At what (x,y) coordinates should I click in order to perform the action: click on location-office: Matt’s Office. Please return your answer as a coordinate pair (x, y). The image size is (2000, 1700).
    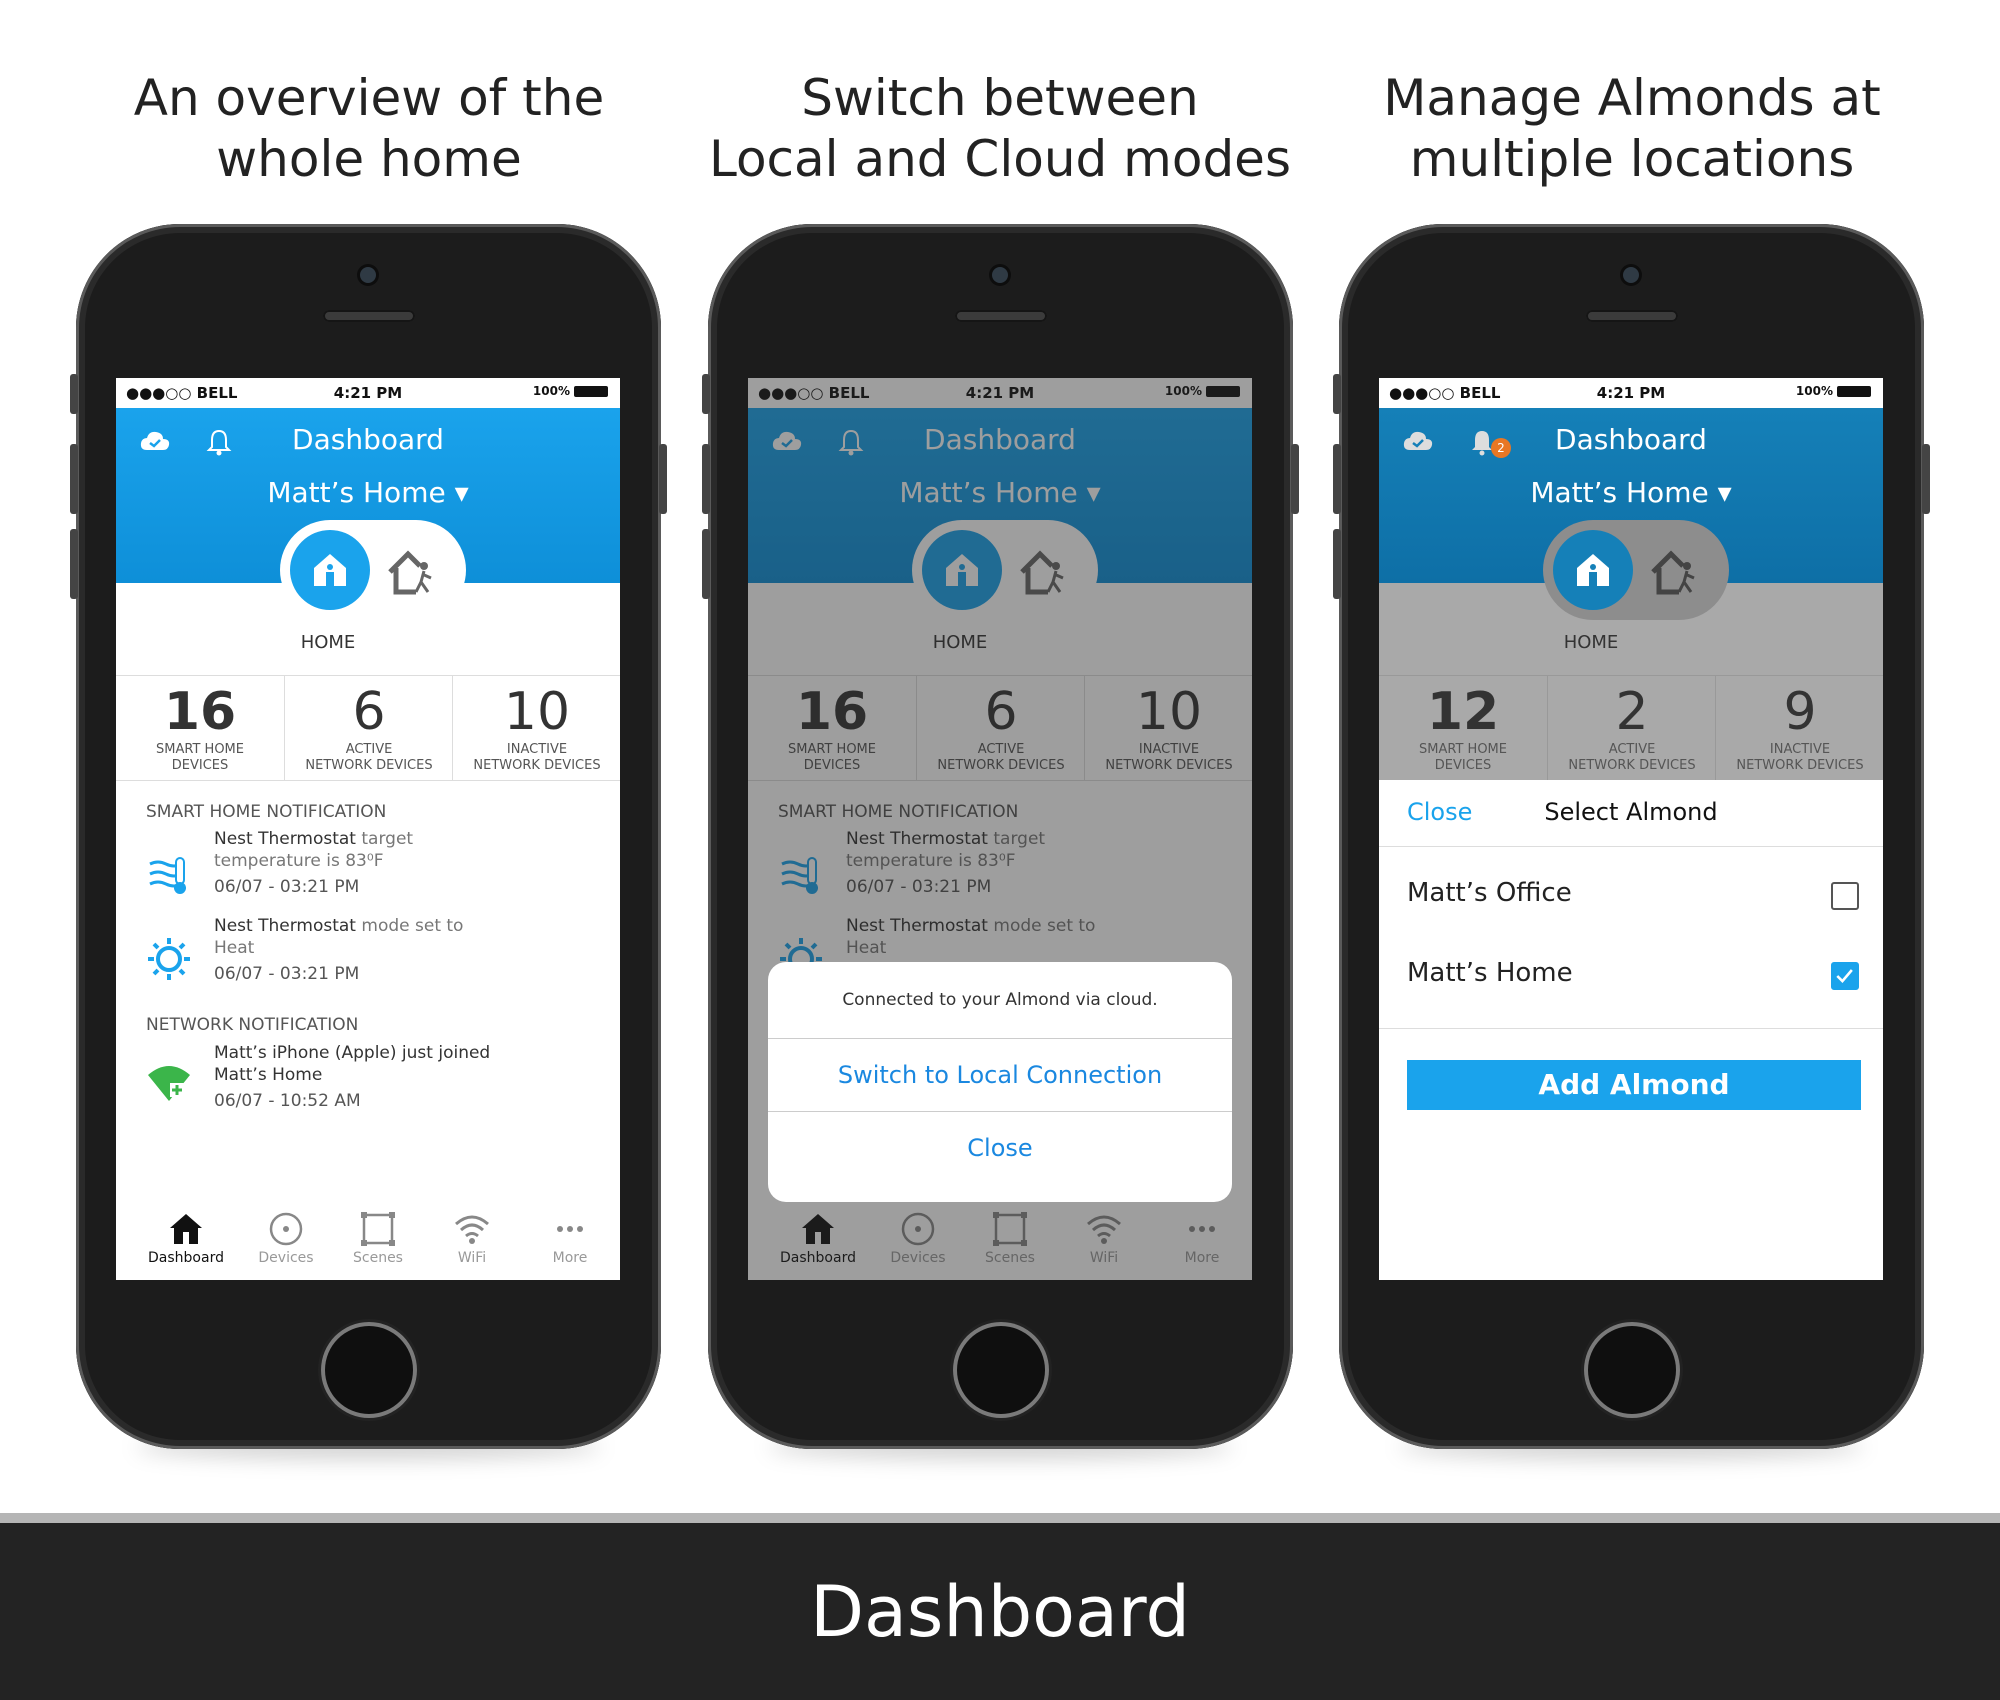
    Looking at the image, I should click on (1489, 893).